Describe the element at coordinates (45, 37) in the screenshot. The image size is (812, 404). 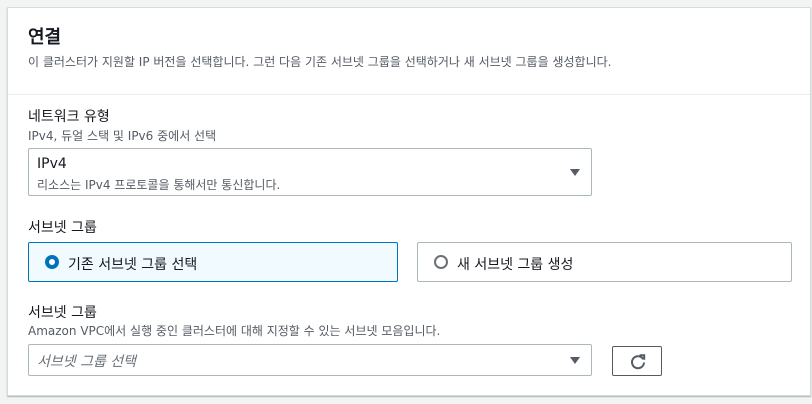
I see `section-title: 연결` at that location.